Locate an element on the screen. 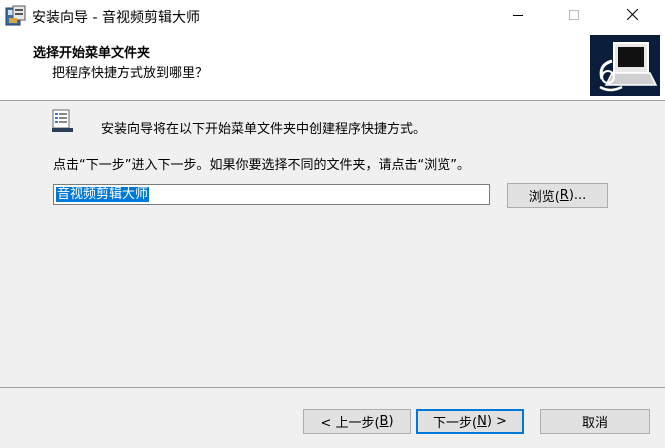 This screenshot has height=448, width=665. title-bar: 安装向导 - 音视频剪辑大师 is located at coordinates (332, 16).